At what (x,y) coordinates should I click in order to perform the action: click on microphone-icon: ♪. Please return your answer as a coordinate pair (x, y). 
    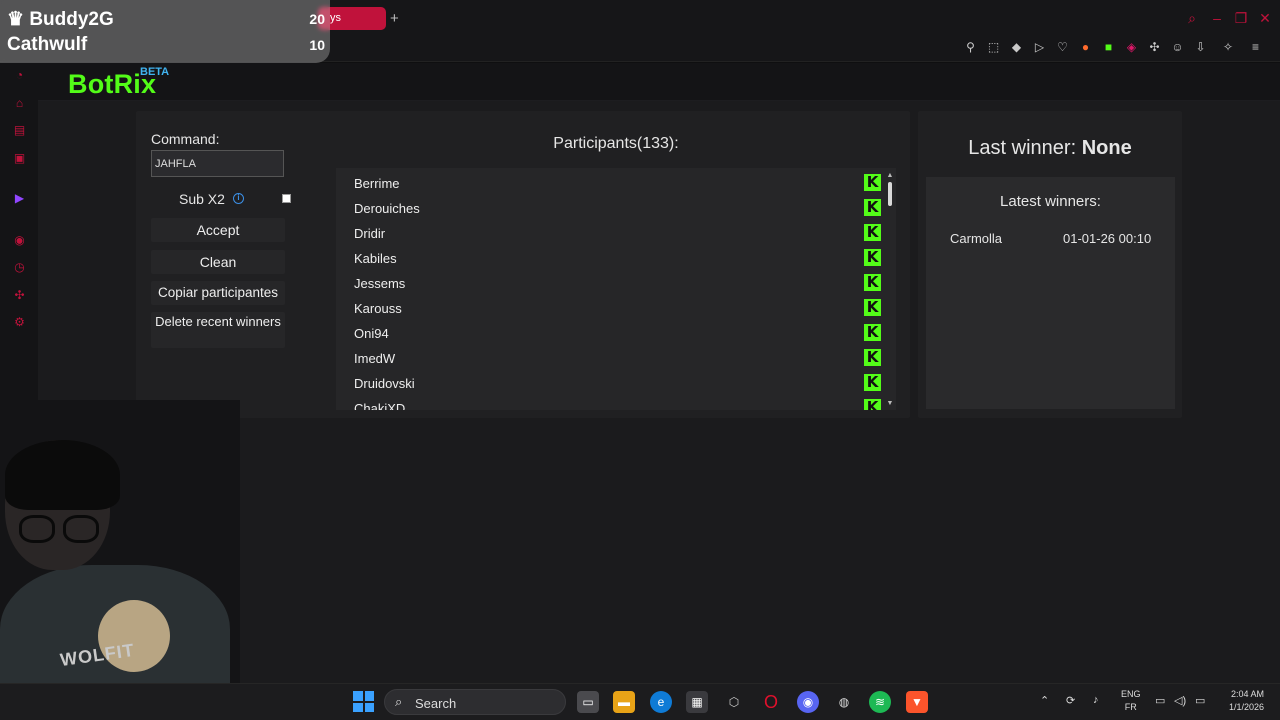
    Looking at the image, I should click on (1096, 700).